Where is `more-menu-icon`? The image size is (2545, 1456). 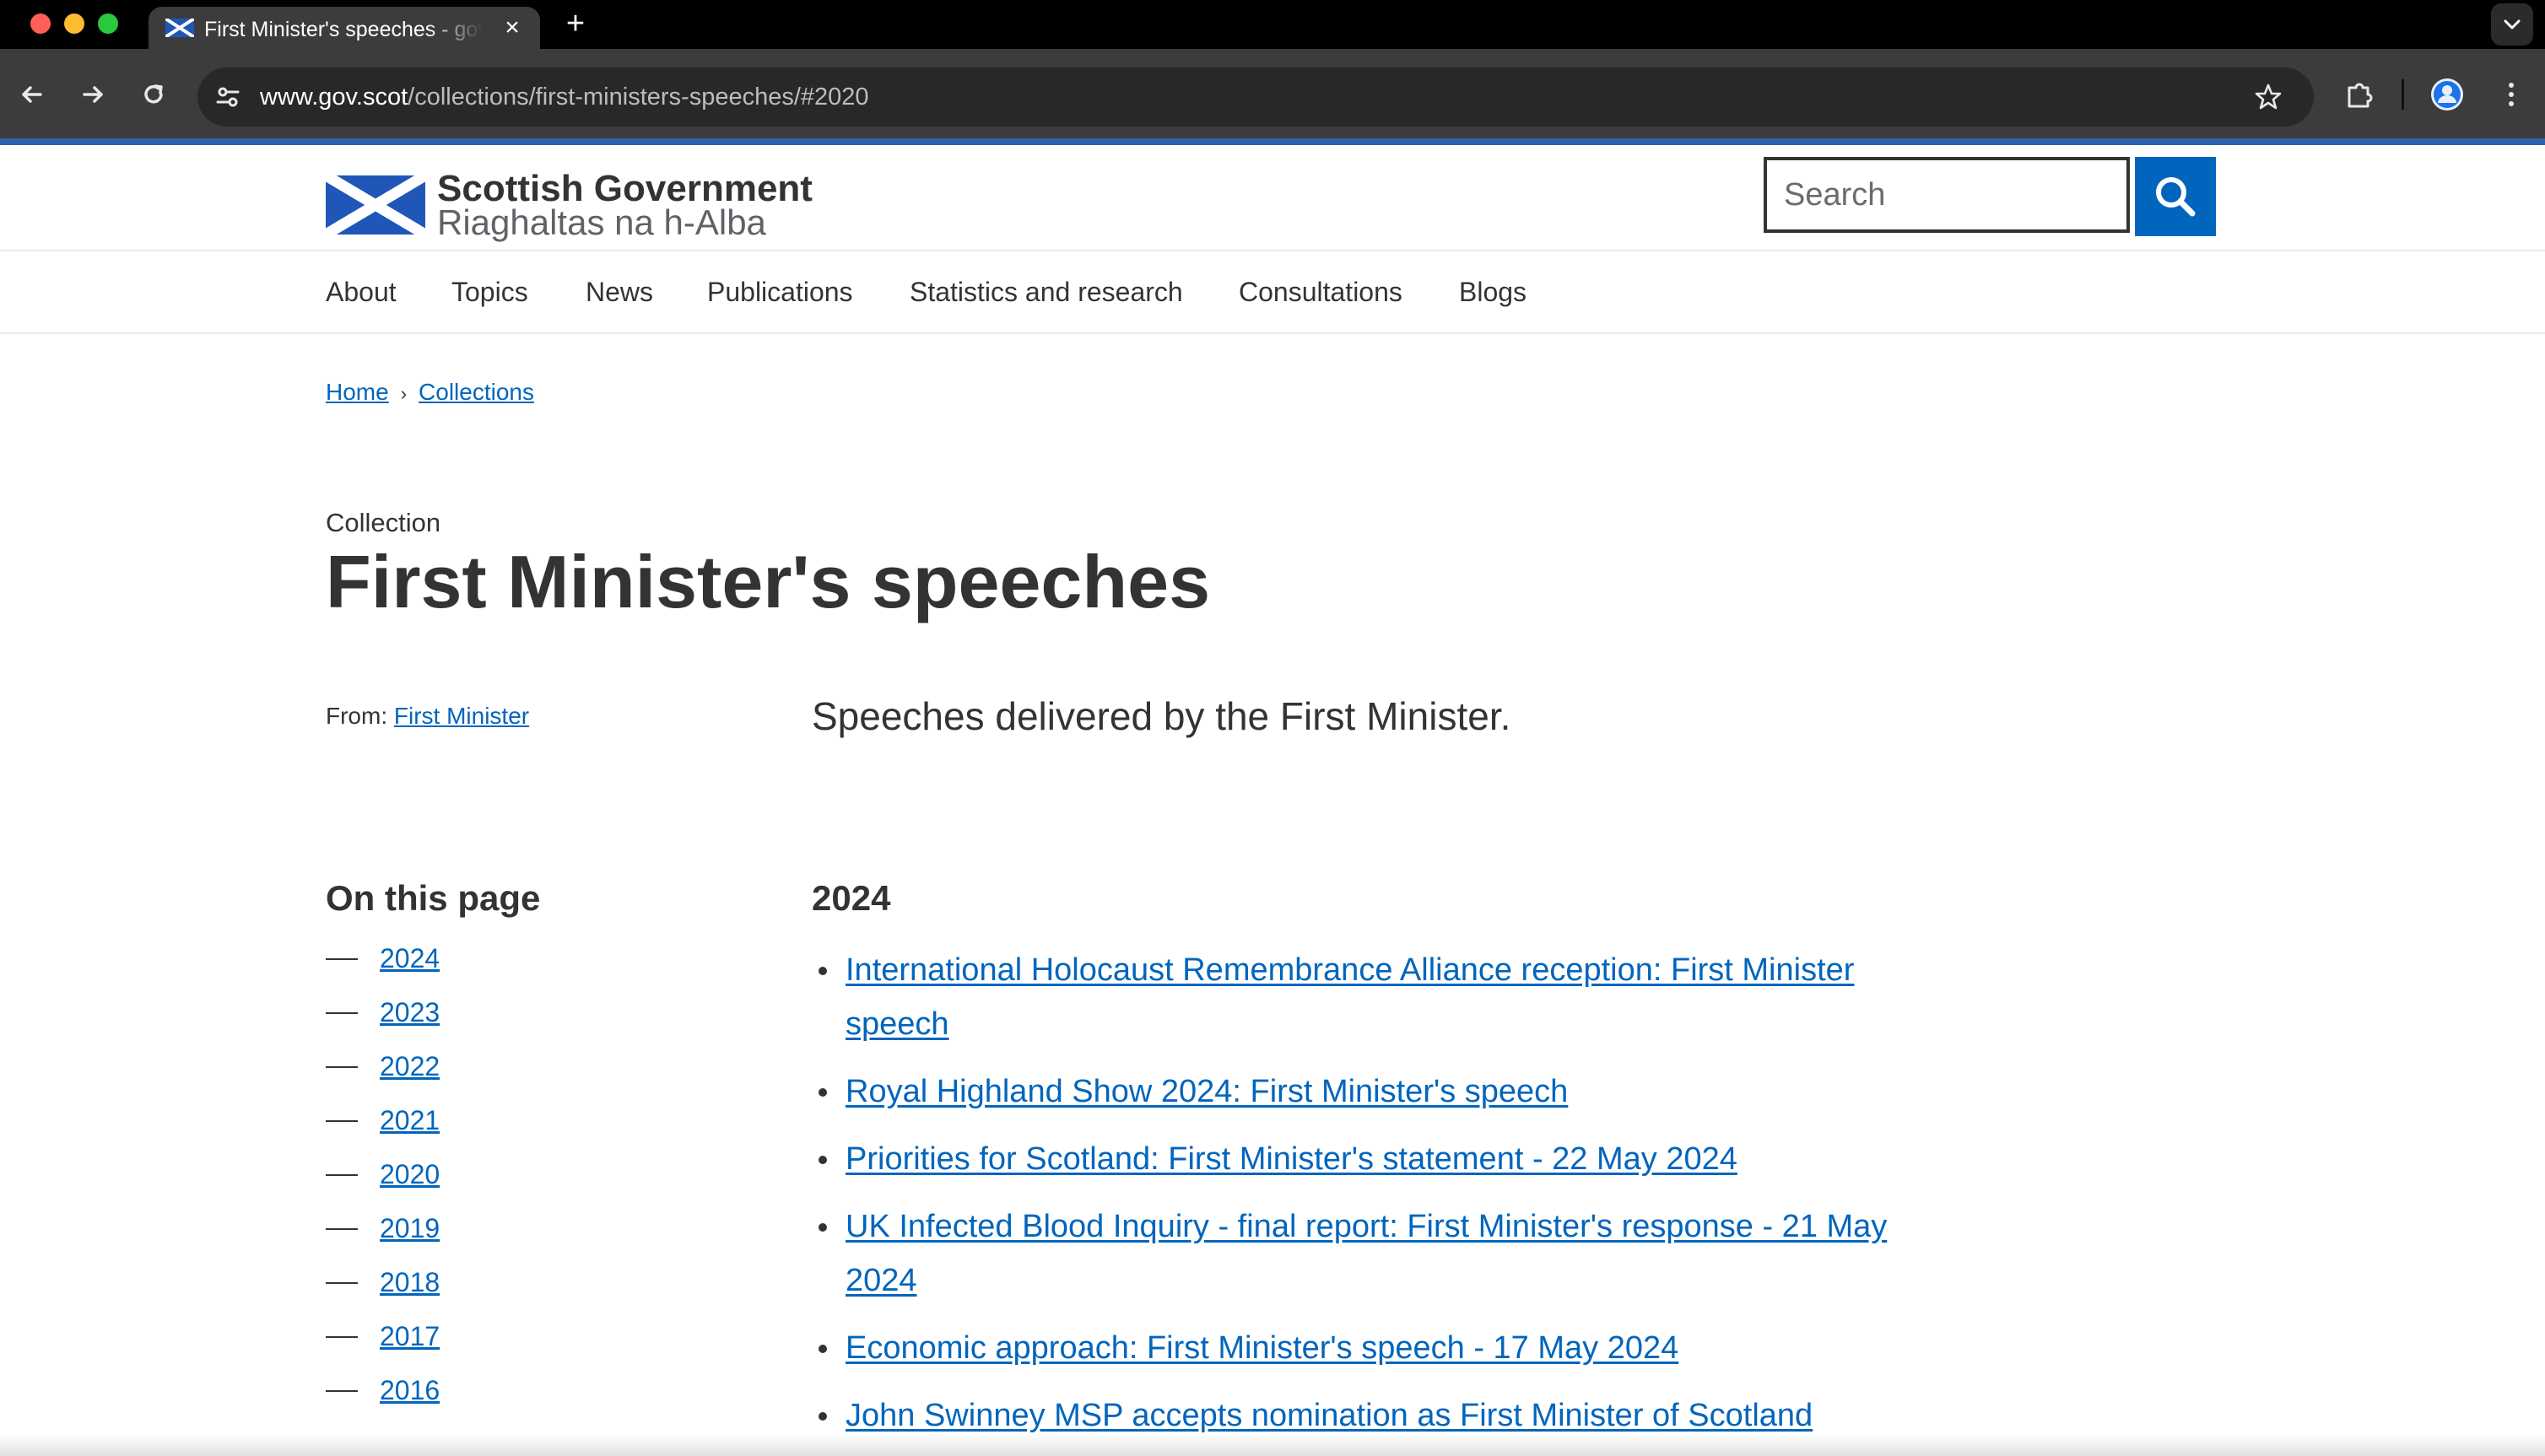
more-menu-icon is located at coordinates (2511, 95).